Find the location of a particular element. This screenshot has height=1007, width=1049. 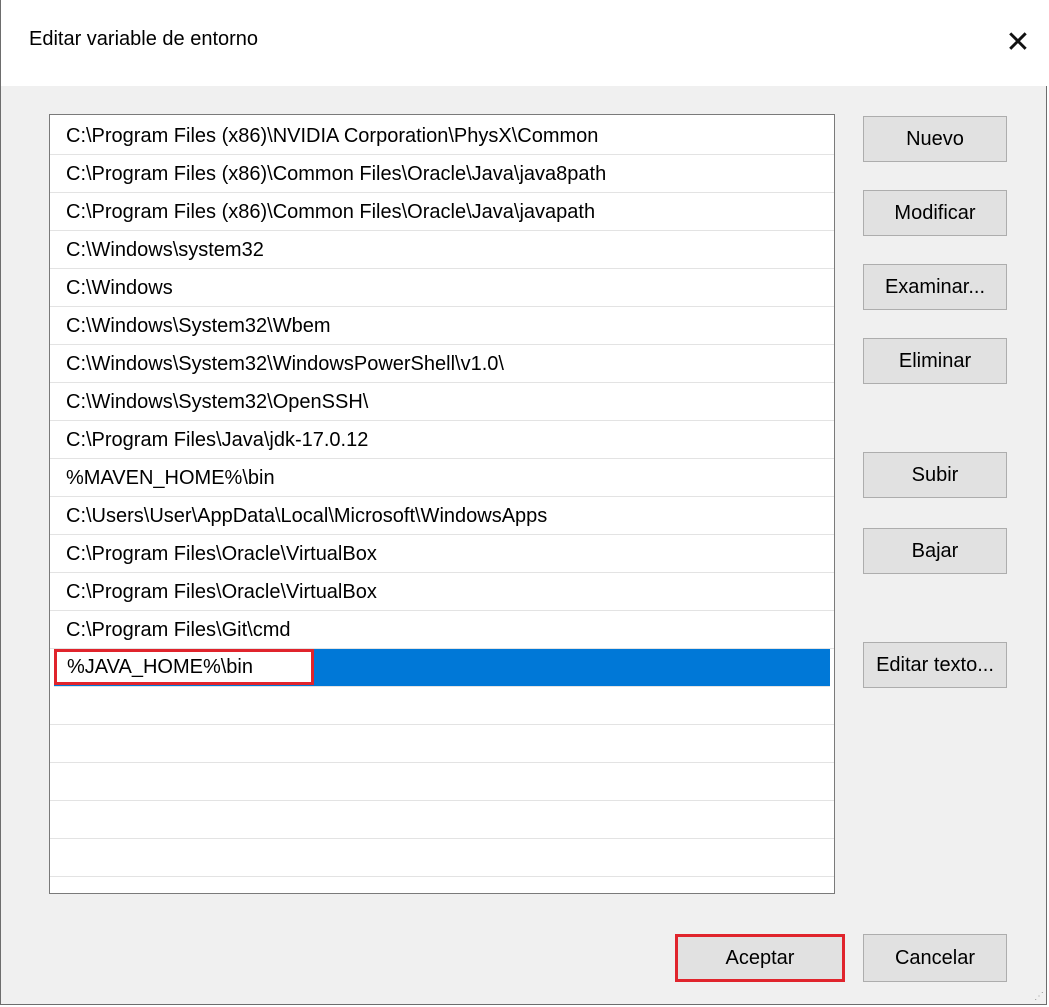

accept-button: Aceptar is located at coordinates (760, 958).